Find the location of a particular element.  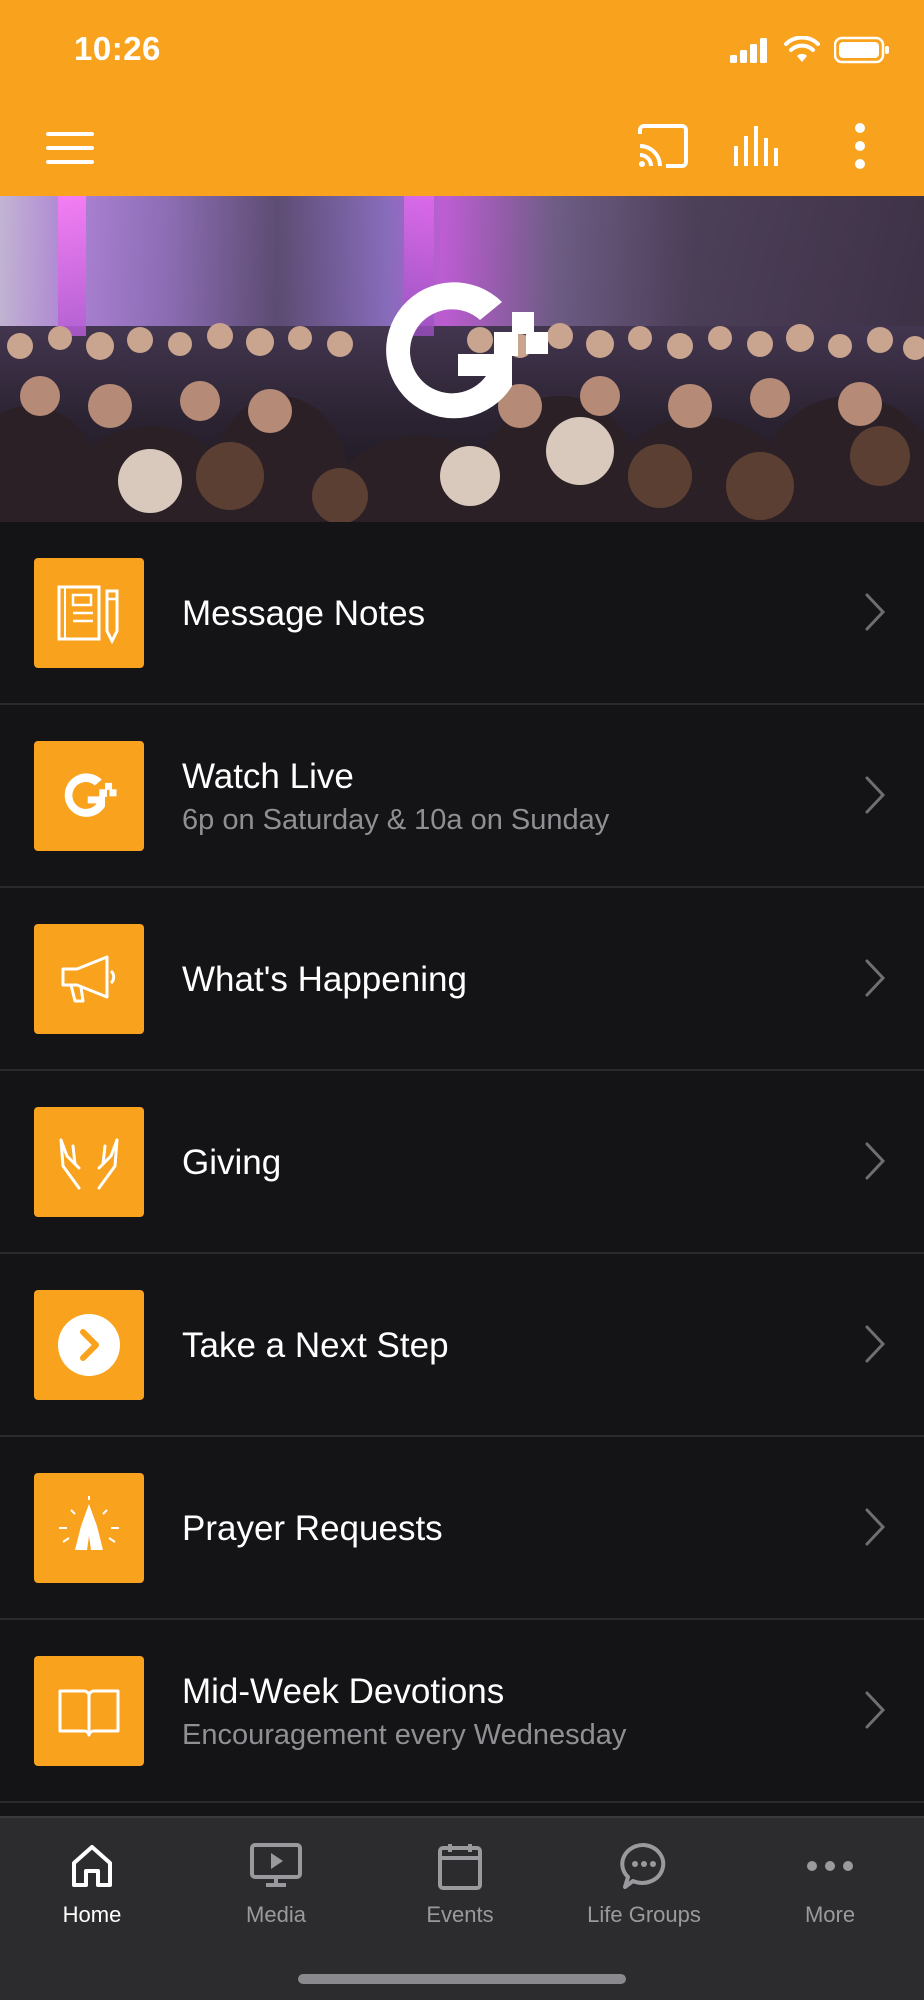

tab-label: Home is located at coordinates (92, 1914).